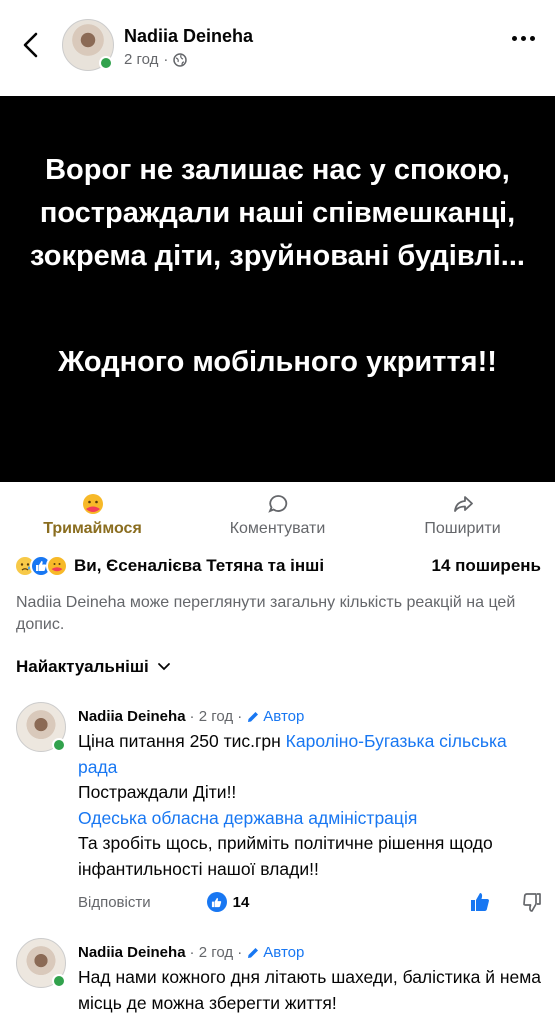  I want to click on thumbs-down-icon, so click(532, 902).